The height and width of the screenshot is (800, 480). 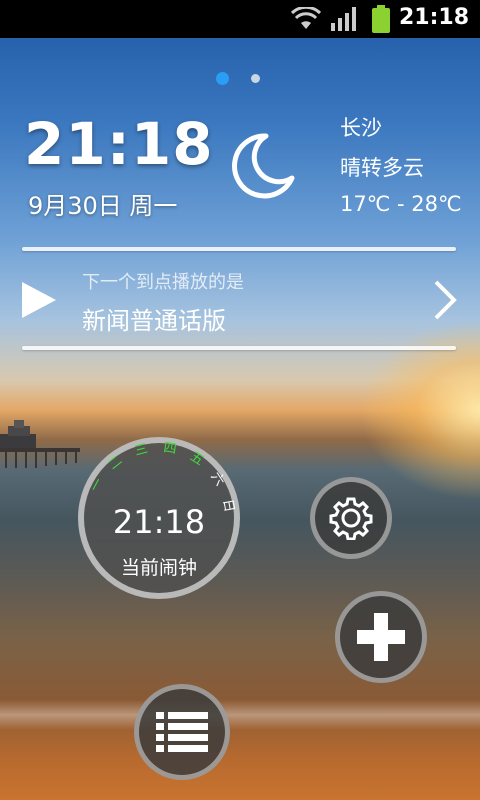 What do you see at coordinates (217, 479) in the screenshot?
I see `weekday-label: 六` at bounding box center [217, 479].